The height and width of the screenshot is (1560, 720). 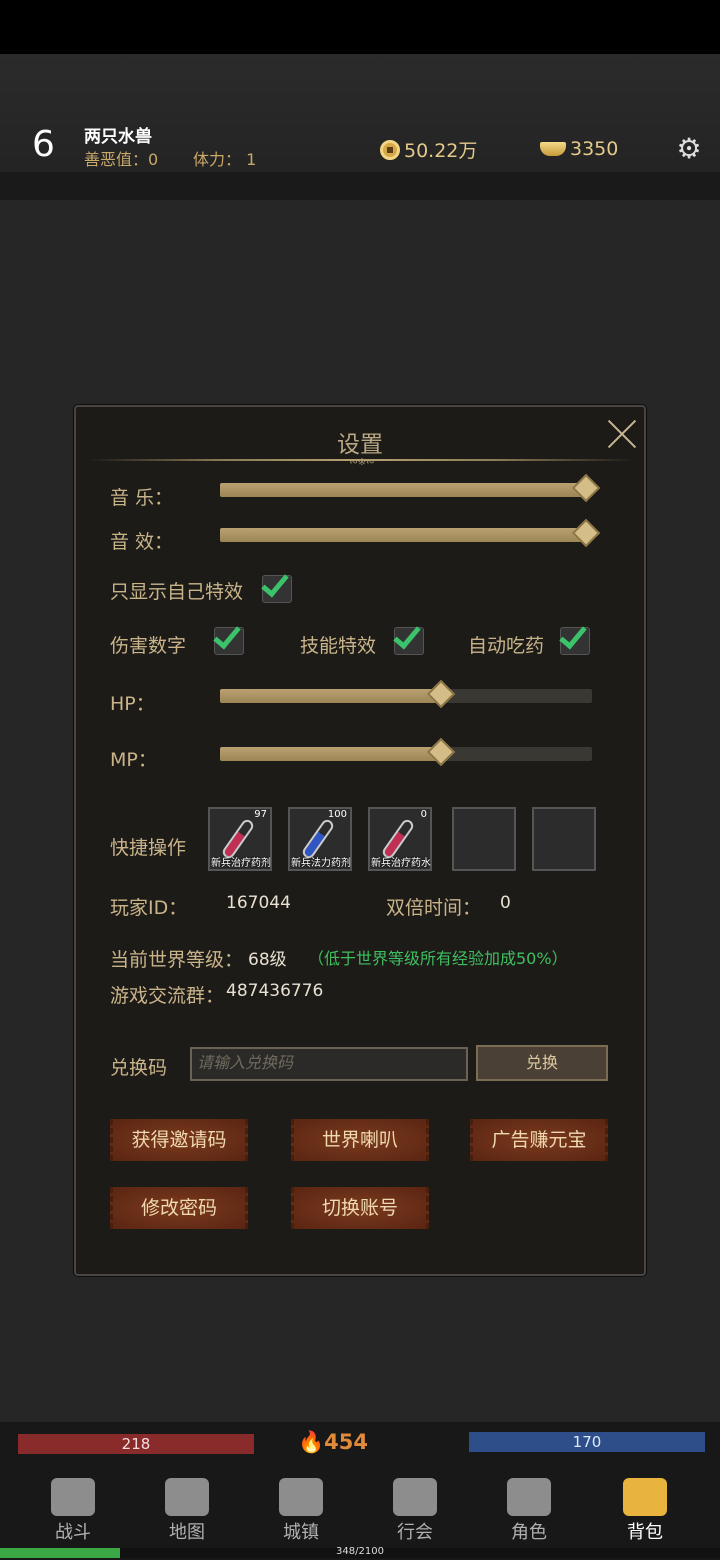 What do you see at coordinates (133, 760) in the screenshot?
I see `mp-threshold-label: MP：` at bounding box center [133, 760].